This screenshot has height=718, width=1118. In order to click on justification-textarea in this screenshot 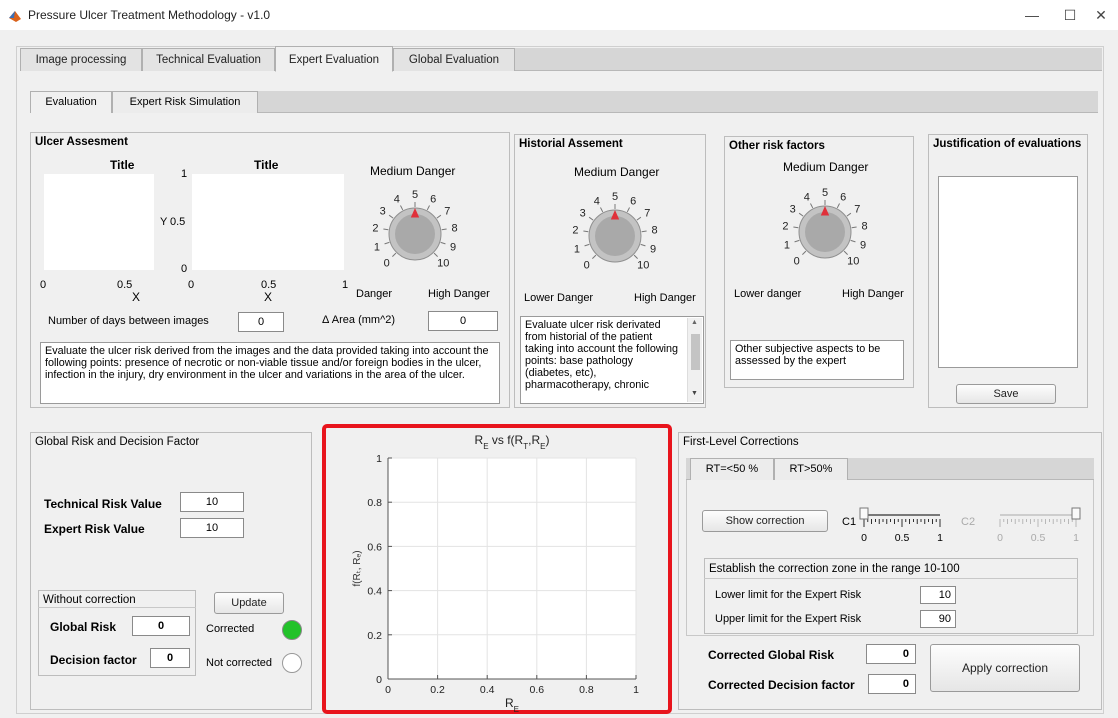, I will do `click(1008, 272)`.